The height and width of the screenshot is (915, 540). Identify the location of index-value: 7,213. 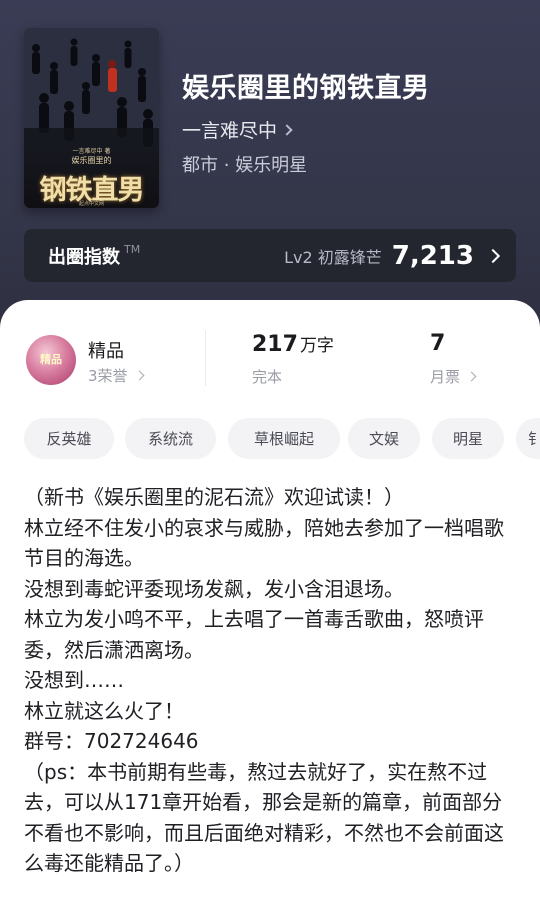
(432, 255).